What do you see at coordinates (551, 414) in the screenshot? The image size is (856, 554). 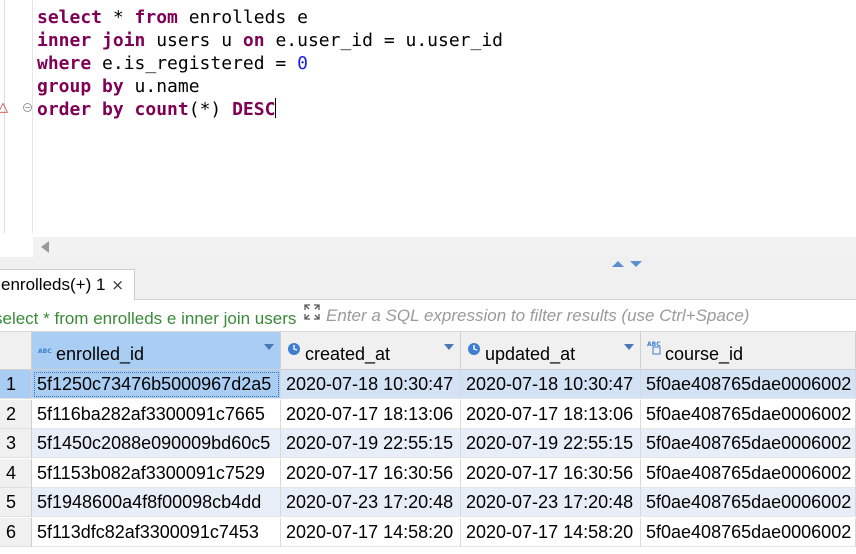 I see `table-cell-updated-at: 2020-07-17 18:13:06` at bounding box center [551, 414].